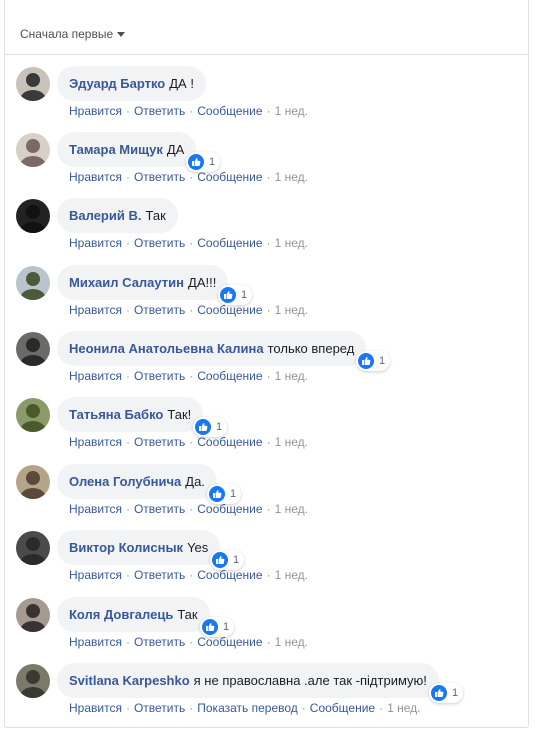 This screenshot has height=730, width=542. I want to click on sort-label: Сначала первые, so click(67, 34).